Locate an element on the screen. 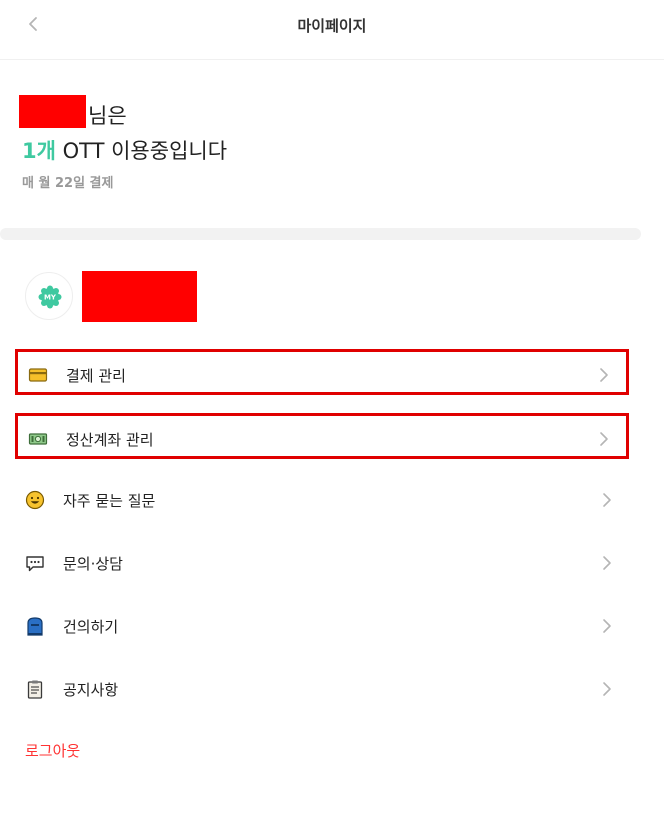 The image size is (664, 813). clipboard-icon is located at coordinates (35, 689).